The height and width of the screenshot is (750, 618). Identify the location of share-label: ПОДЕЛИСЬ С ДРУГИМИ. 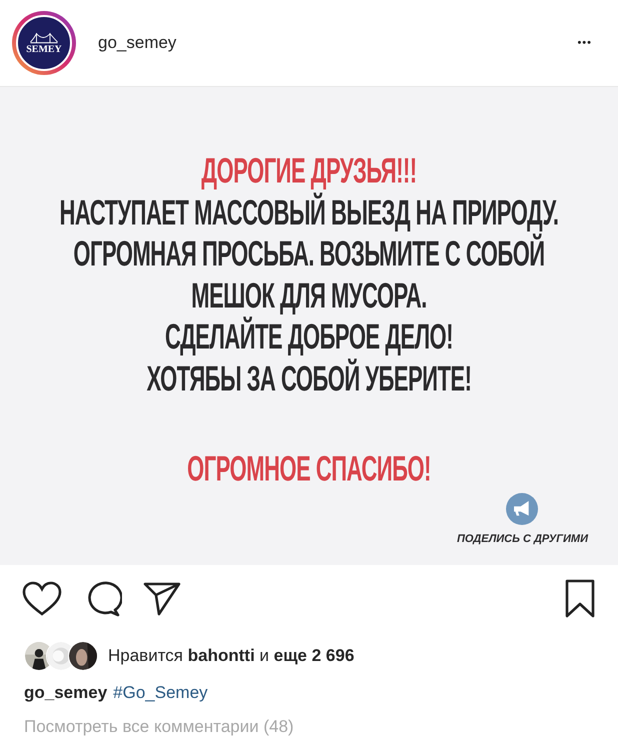
(522, 539).